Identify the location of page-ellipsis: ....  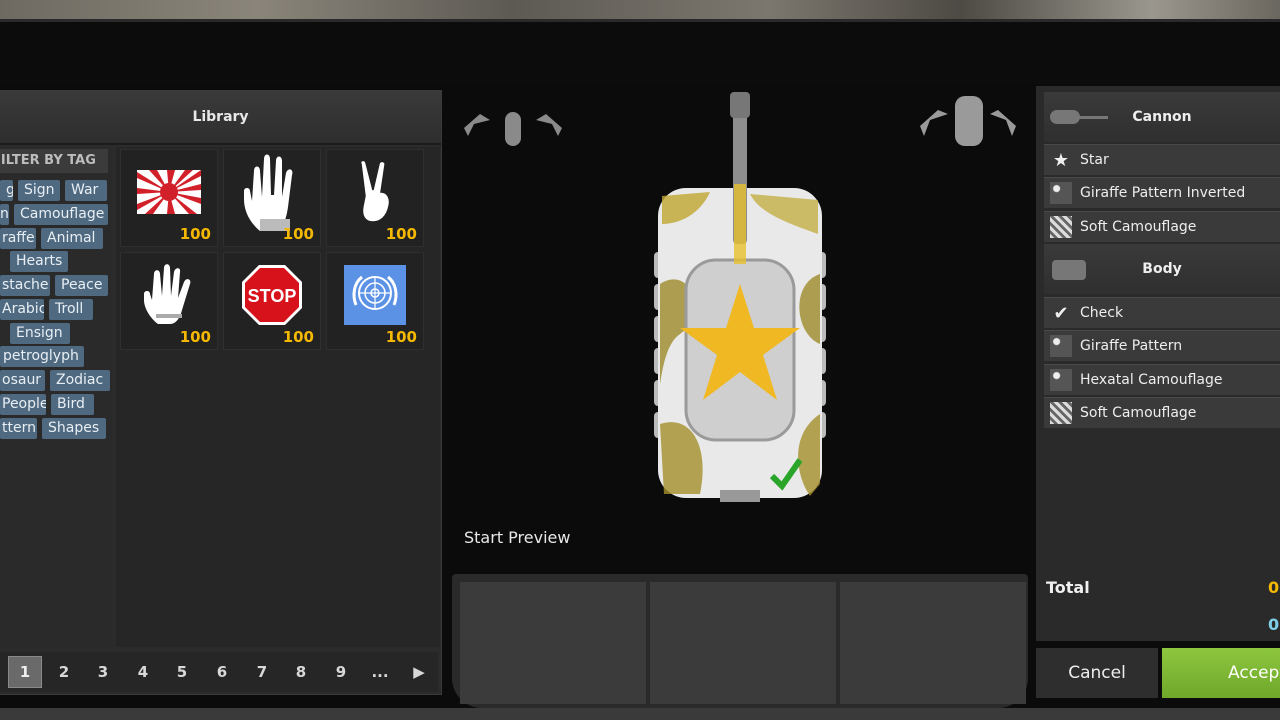
(380, 672).